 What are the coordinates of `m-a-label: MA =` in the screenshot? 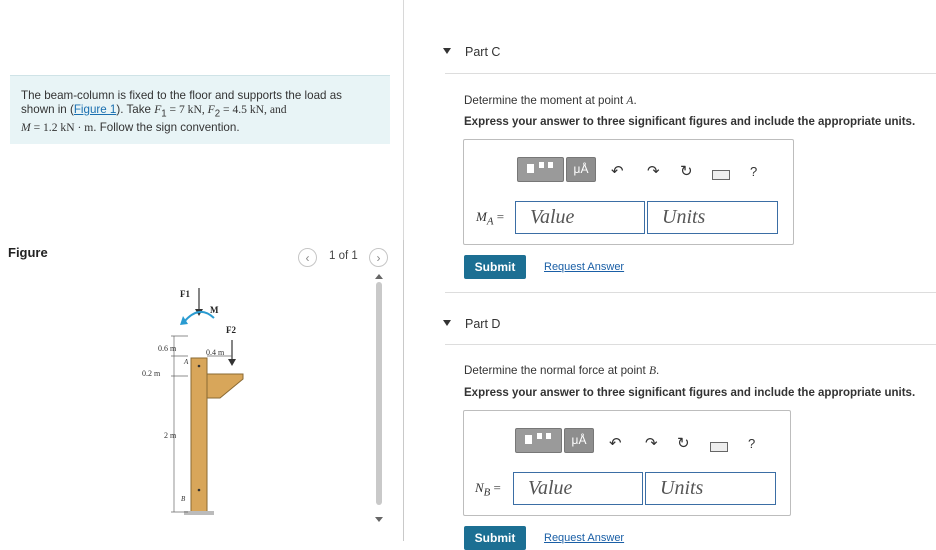 It's located at (490, 218).